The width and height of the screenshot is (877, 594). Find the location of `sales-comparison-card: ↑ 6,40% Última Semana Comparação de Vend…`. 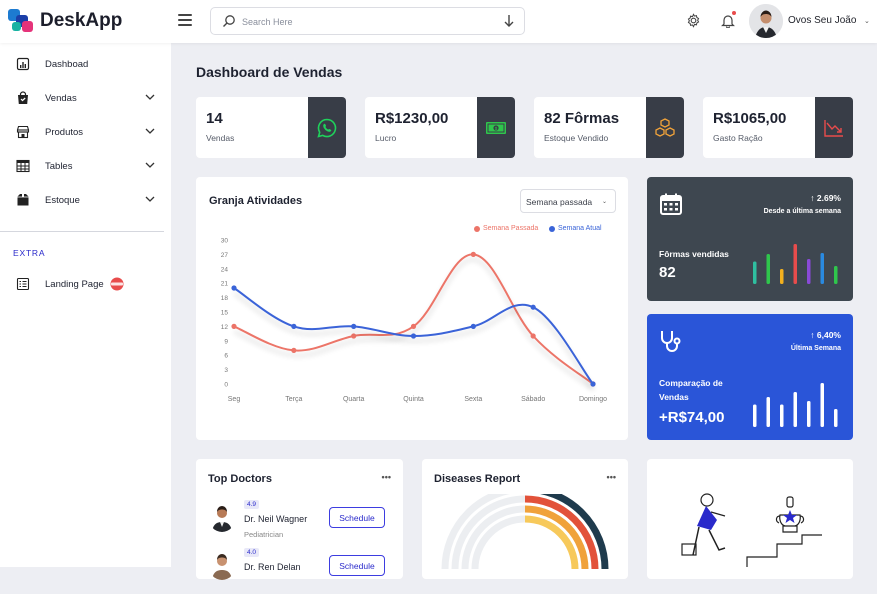

sales-comparison-card: ↑ 6,40% Última Semana Comparação de Vend… is located at coordinates (750, 377).